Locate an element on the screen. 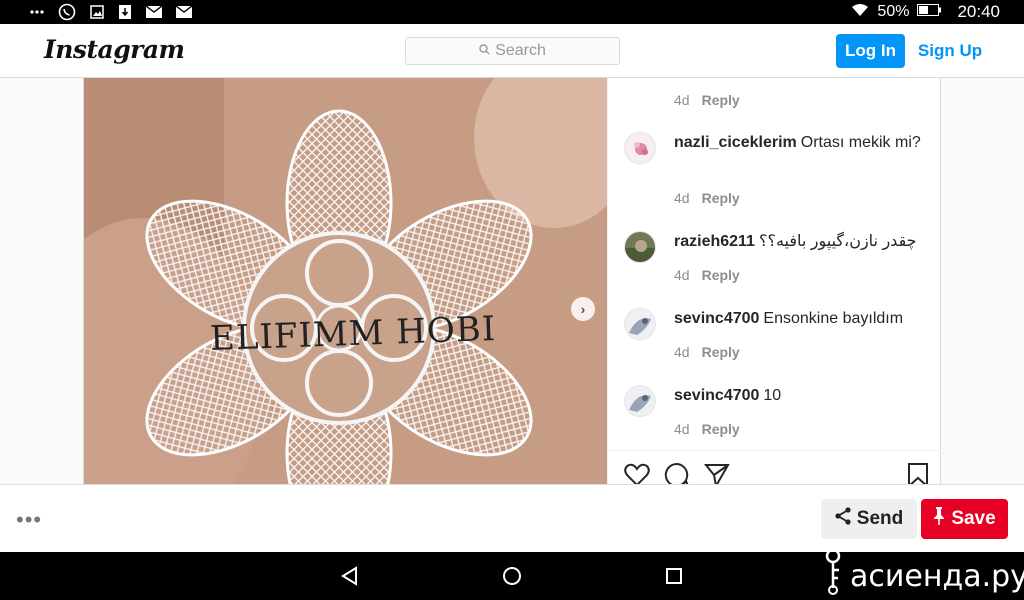  comment-body: Ensonkine bayıldım is located at coordinates (833, 318).